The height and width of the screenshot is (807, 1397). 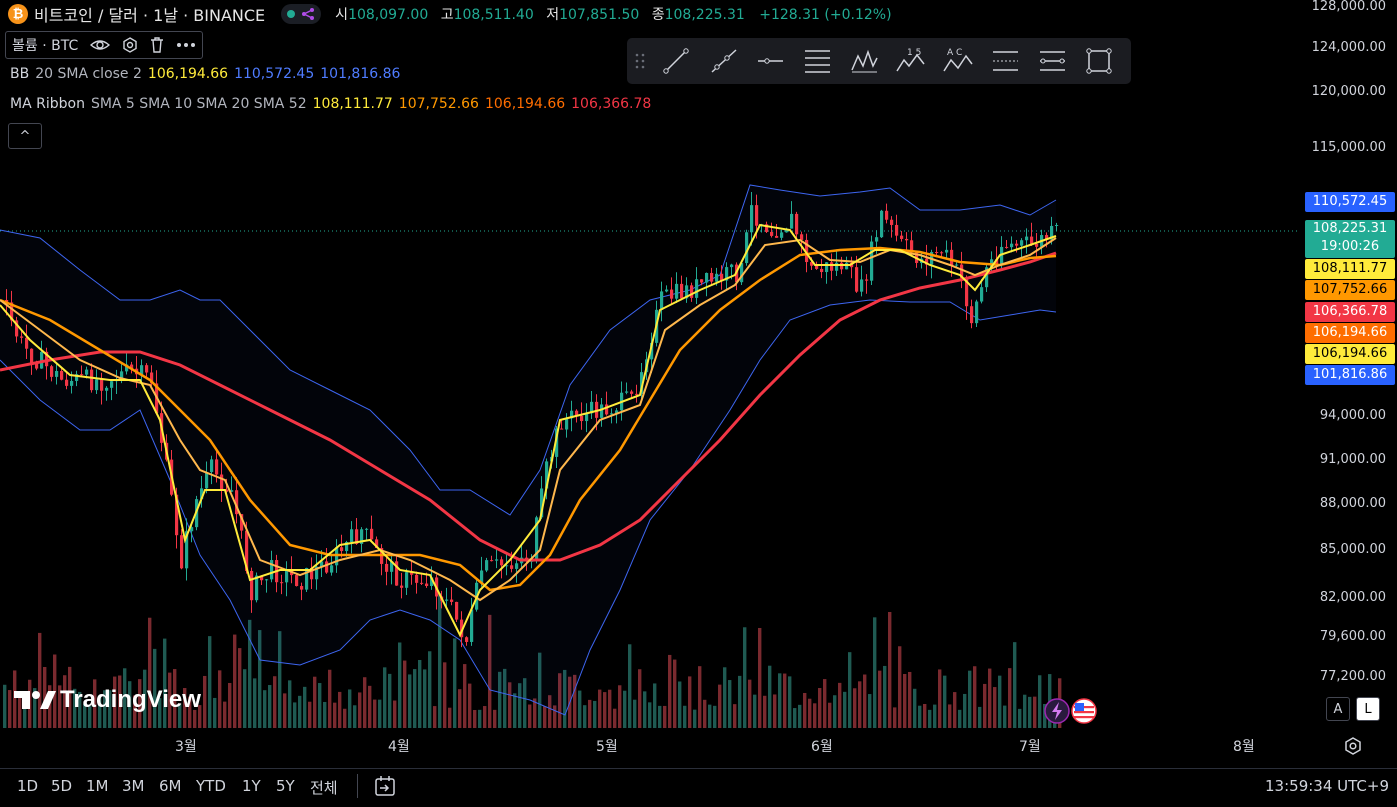 I want to click on trash-icon, so click(x=157, y=45).